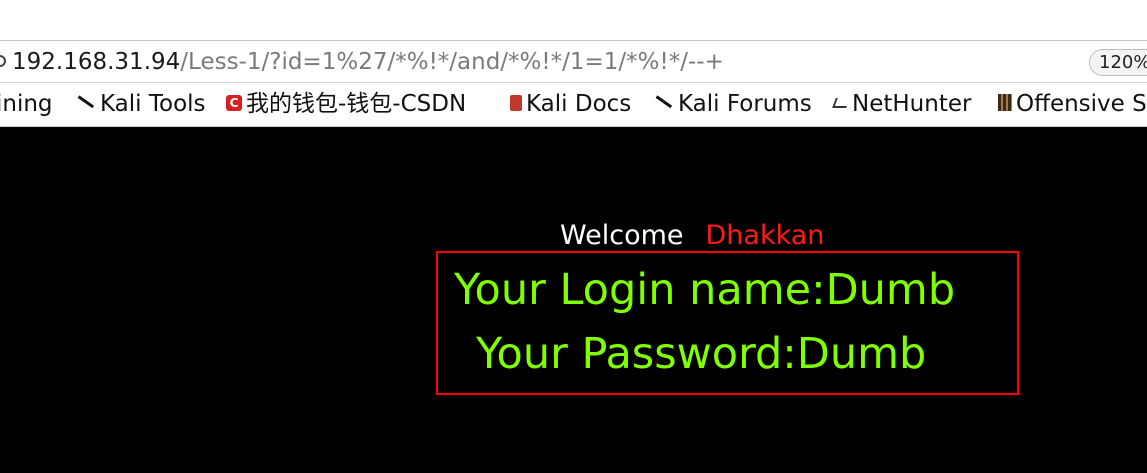 The image size is (1147, 473). What do you see at coordinates (622, 235) in the screenshot?
I see `welcome-text: Welcome` at bounding box center [622, 235].